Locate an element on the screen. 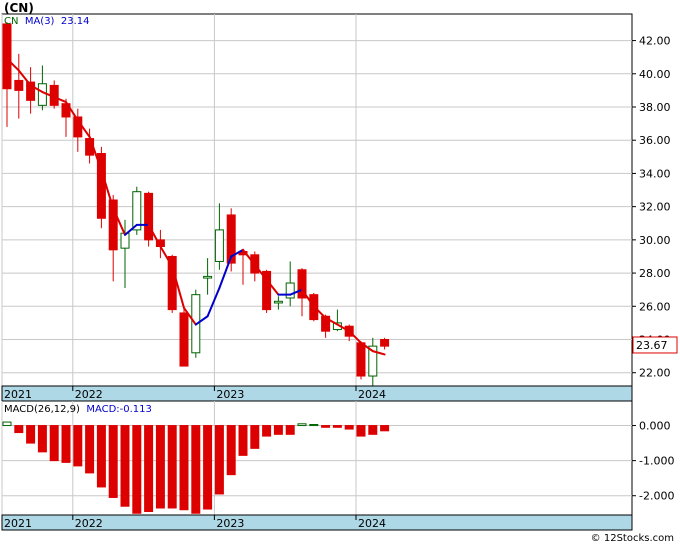 This screenshot has height=546, width=680. price-tick-label: 30.00 is located at coordinates (655, 240).